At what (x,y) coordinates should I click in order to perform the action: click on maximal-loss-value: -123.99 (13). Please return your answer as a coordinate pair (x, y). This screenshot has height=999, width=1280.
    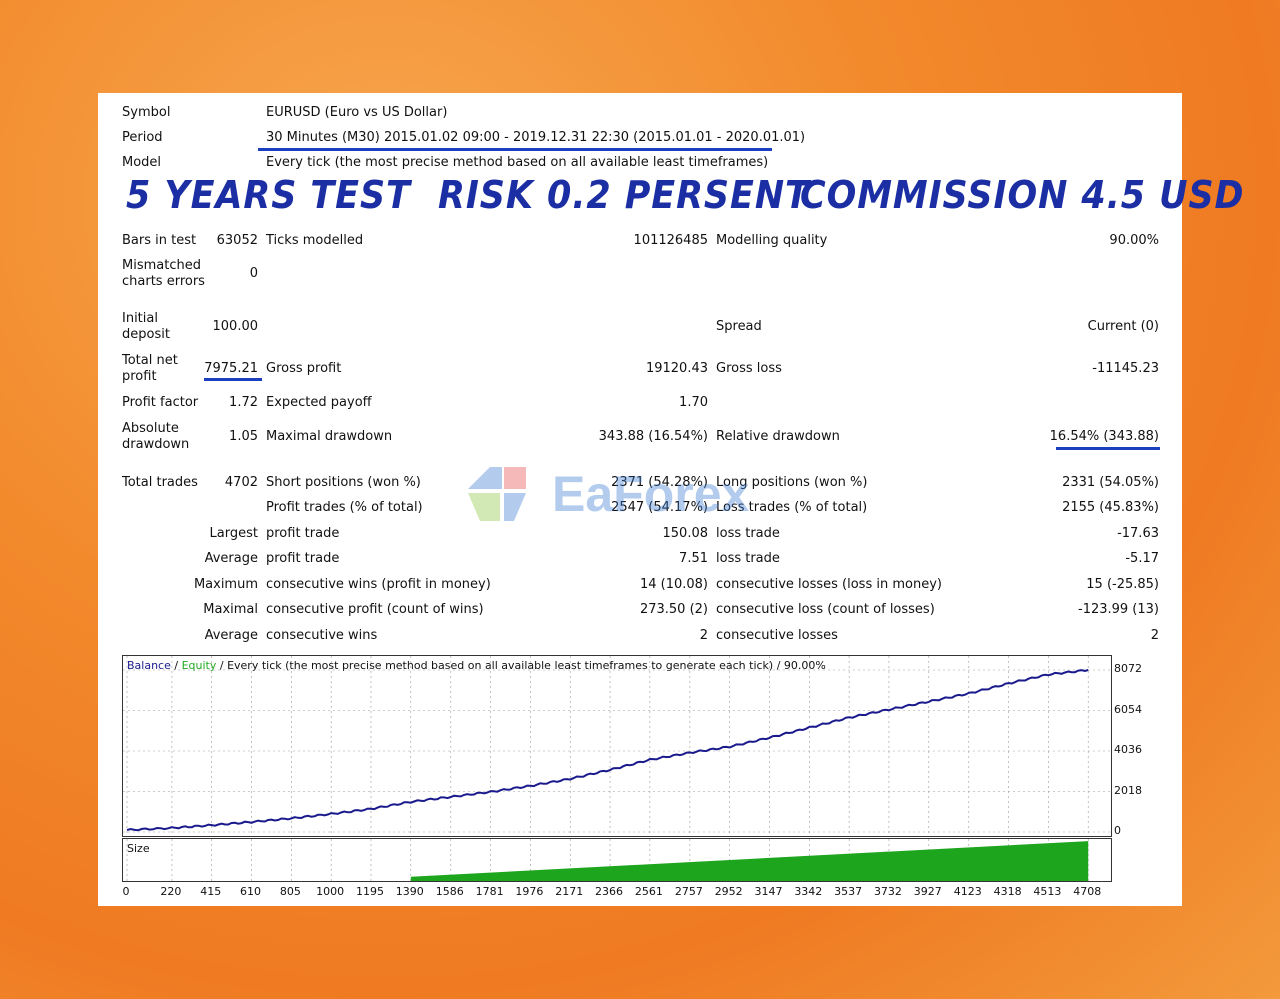
    Looking at the image, I should click on (1118, 609).